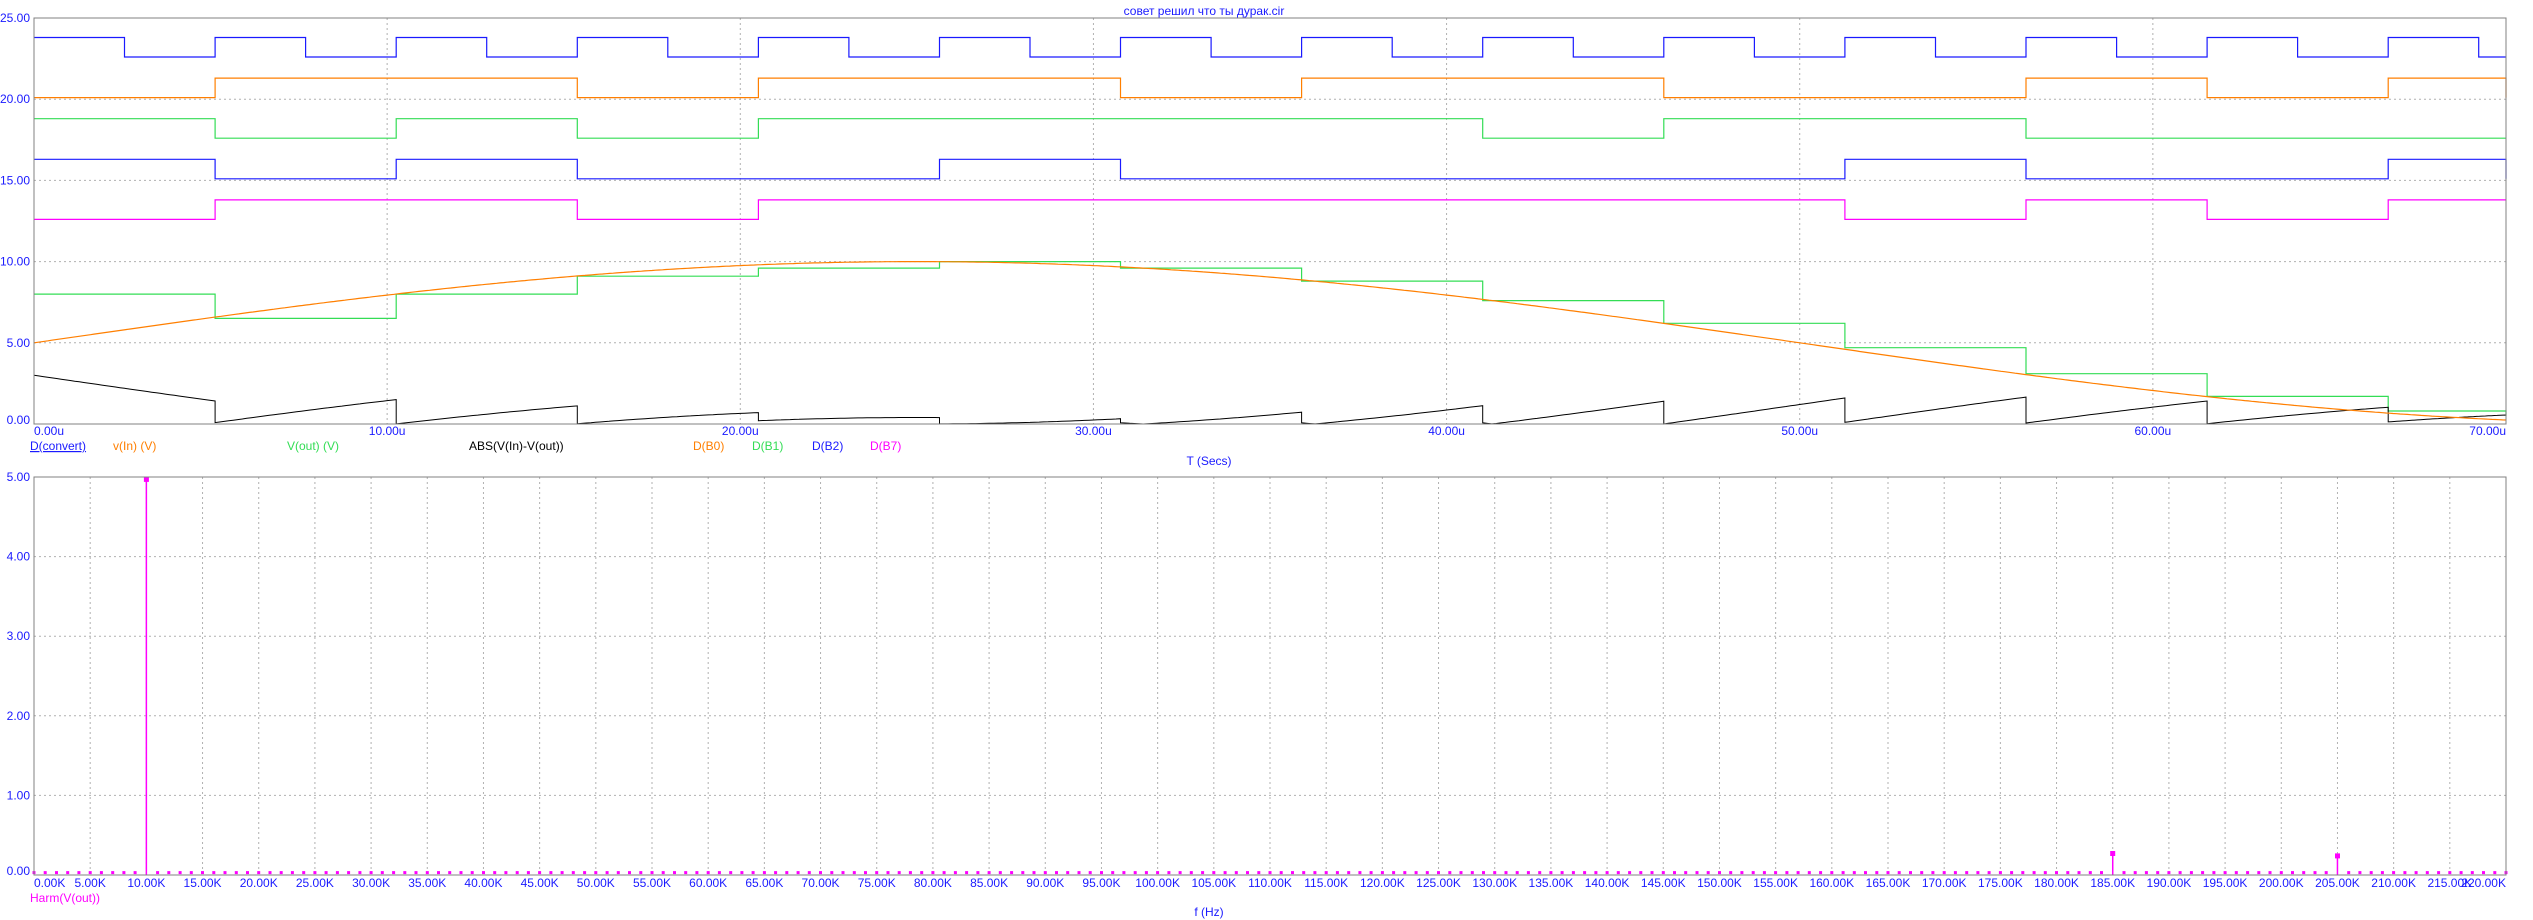  What do you see at coordinates (1045, 883) in the screenshot?
I see `x-tick-label: 90.00K` at bounding box center [1045, 883].